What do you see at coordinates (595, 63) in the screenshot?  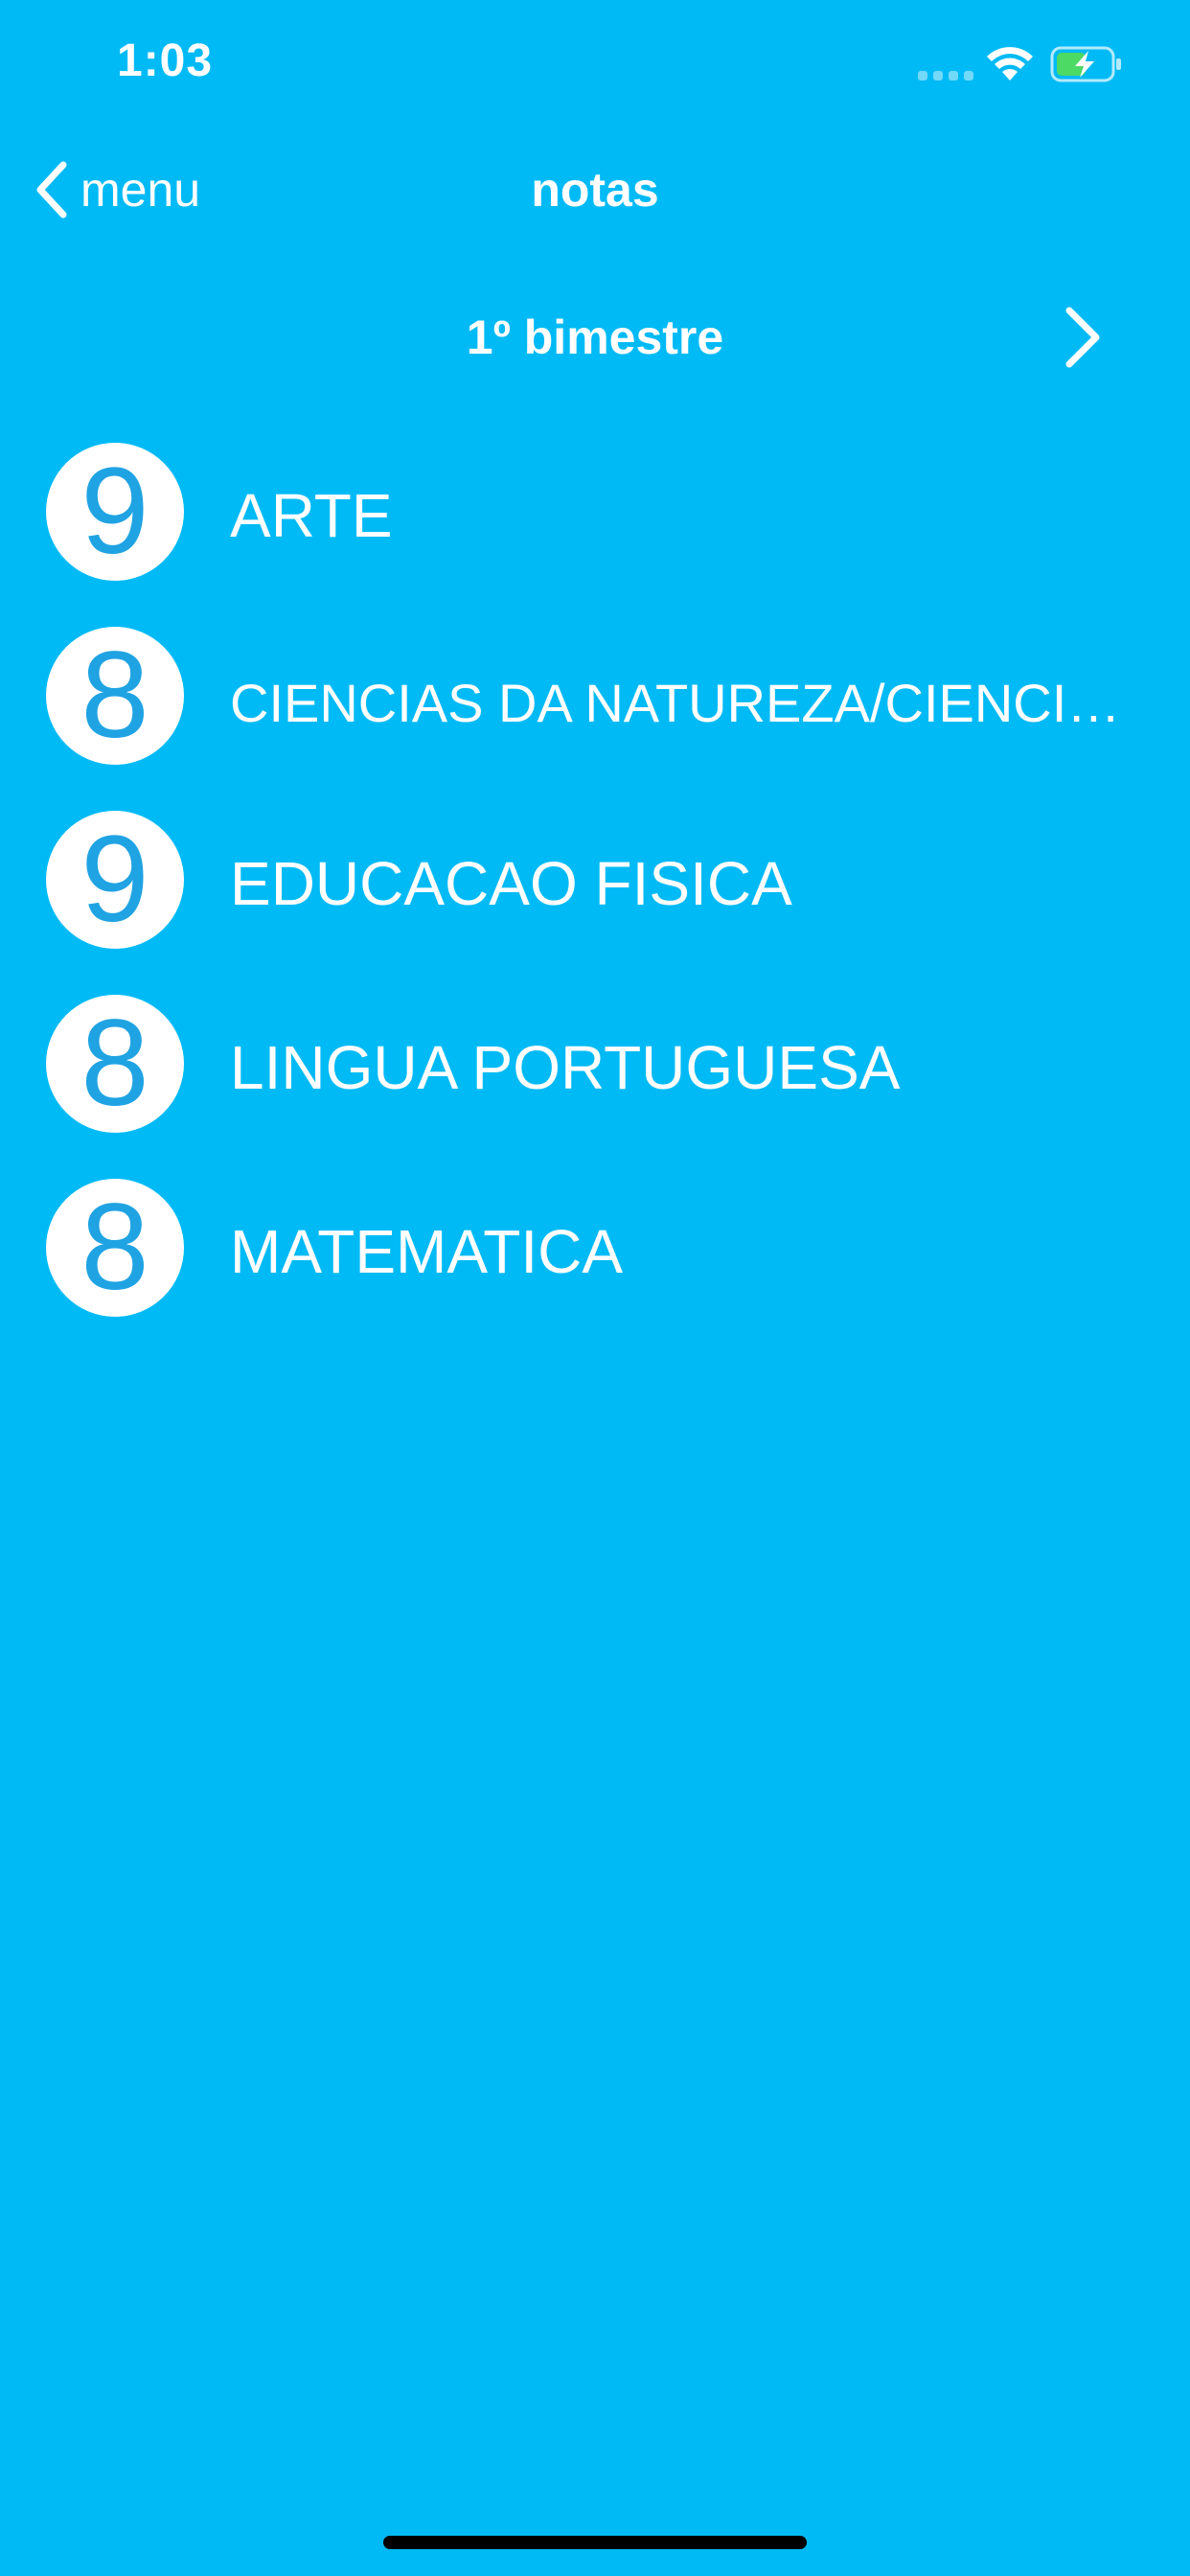 I see `status-bar: 1:03` at bounding box center [595, 63].